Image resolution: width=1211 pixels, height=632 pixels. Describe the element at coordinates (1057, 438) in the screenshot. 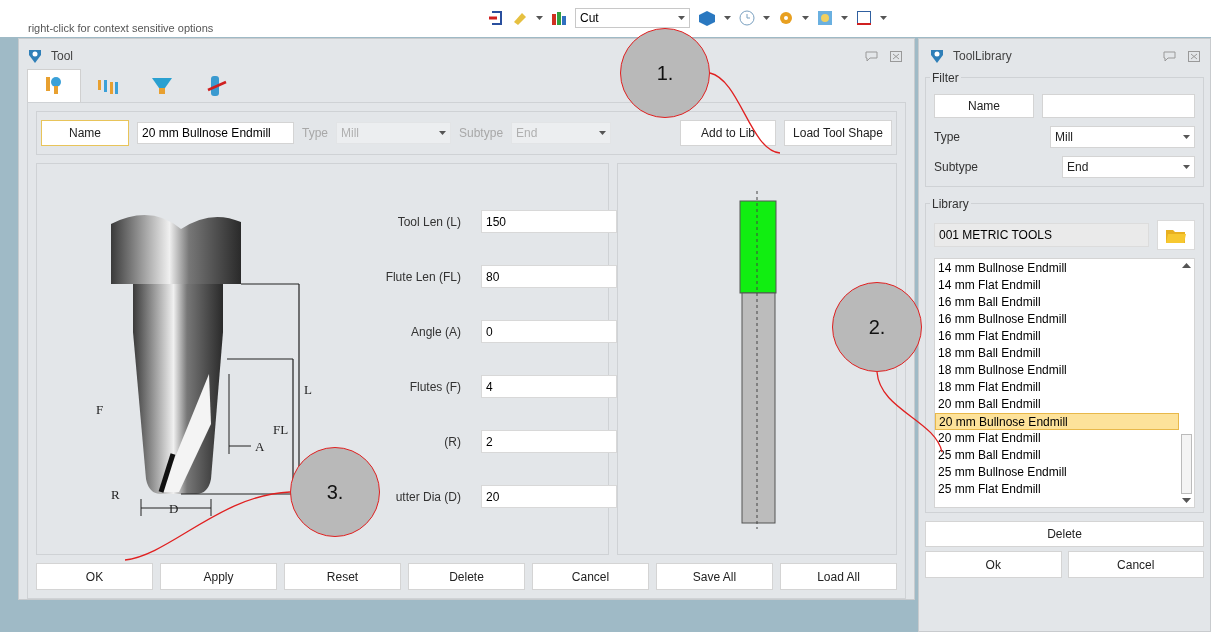

I see `tool-list-item: 20 mm Flat Endmill` at that location.